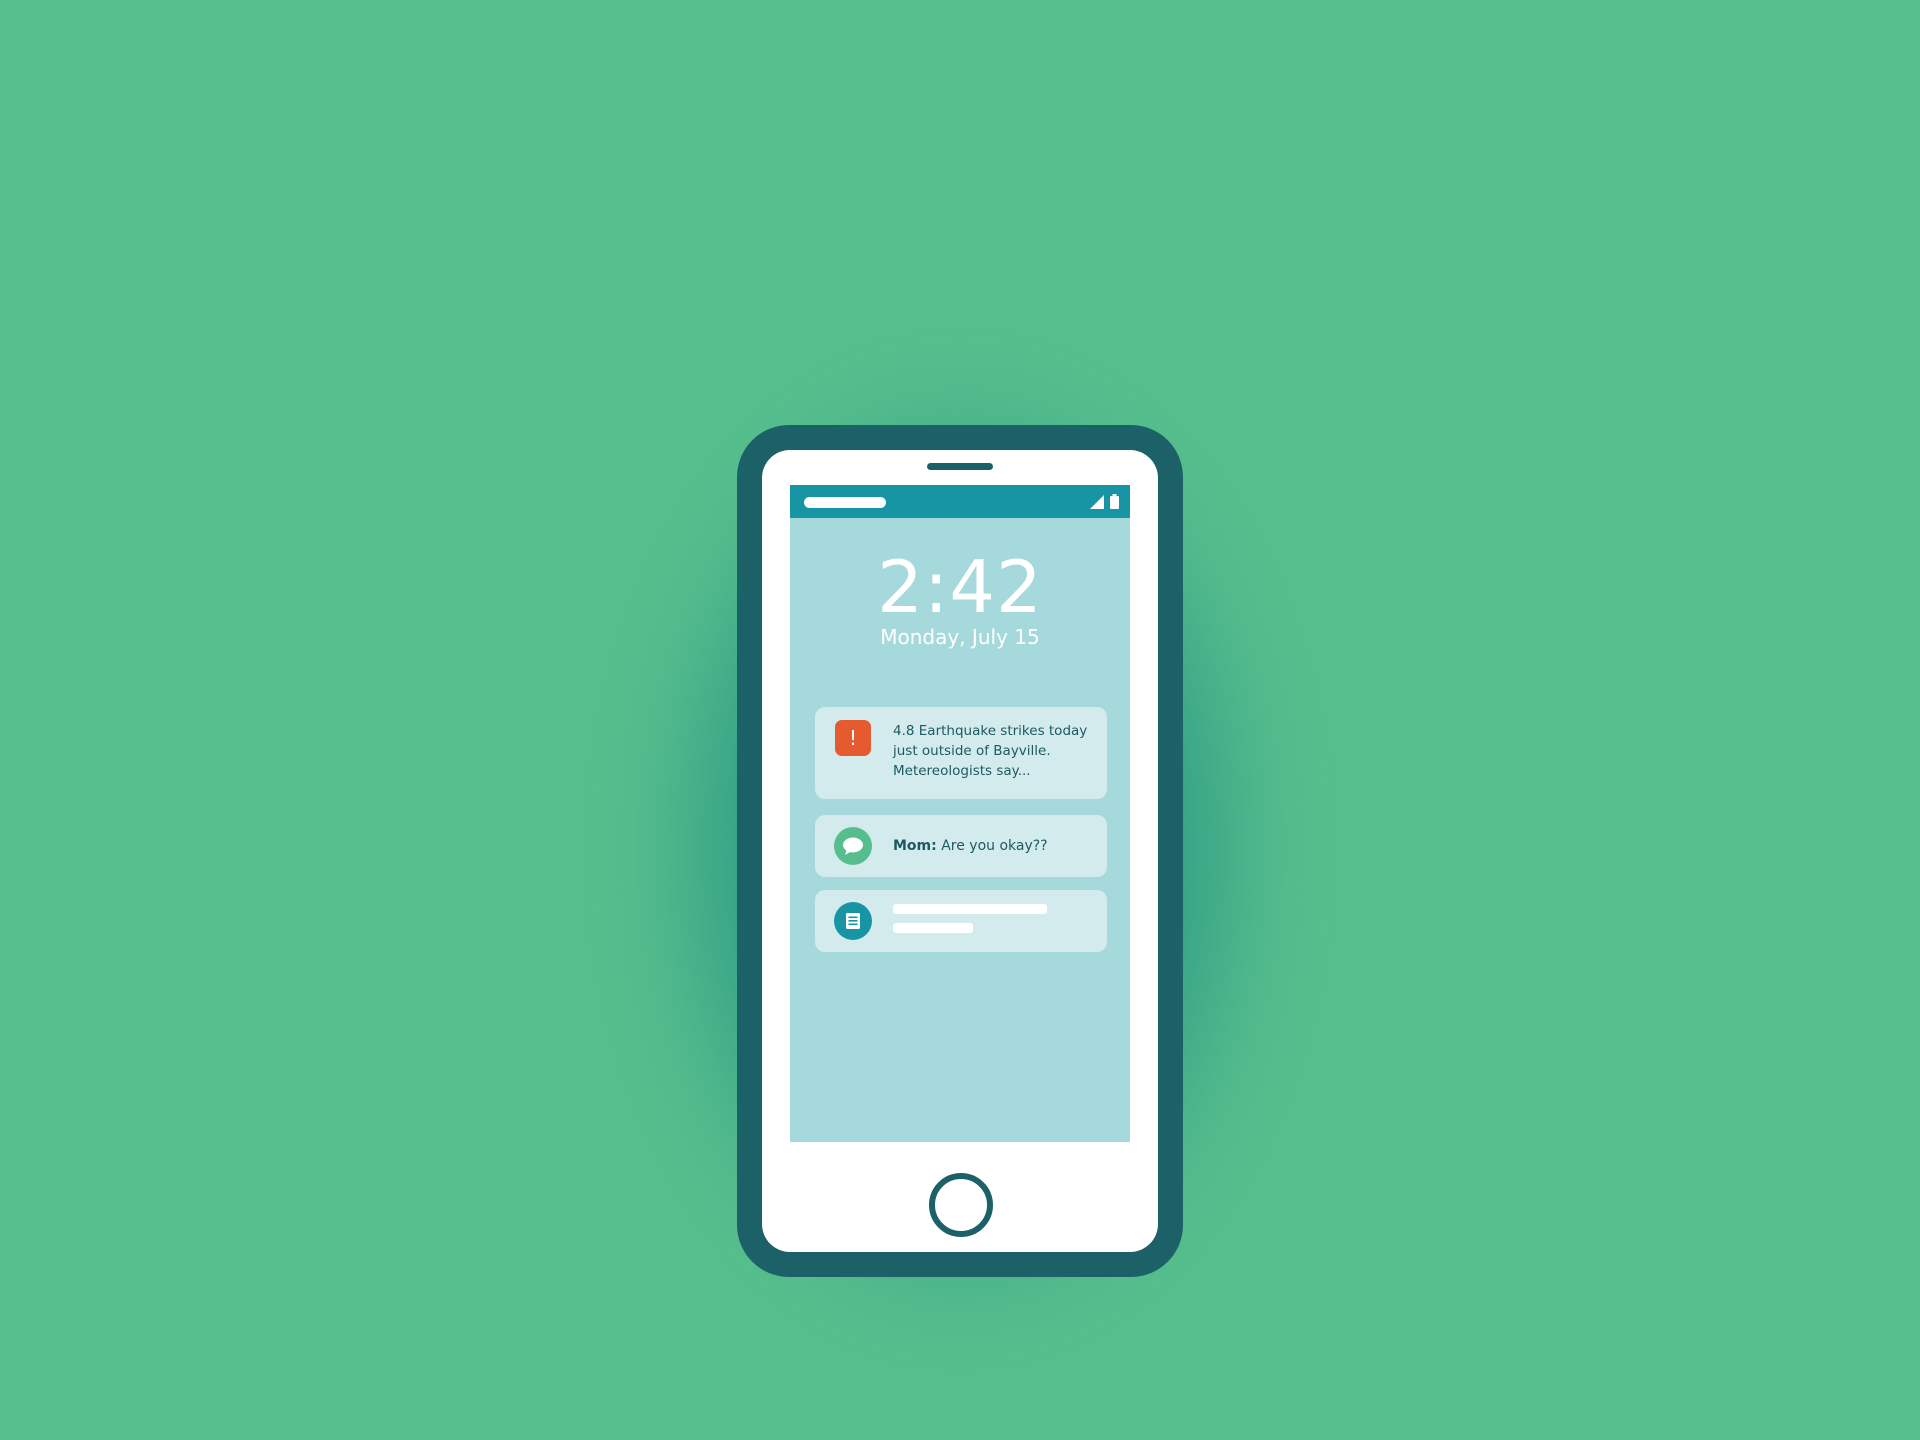 This screenshot has width=1920, height=1440. I want to click on status-bar, so click(960, 501).